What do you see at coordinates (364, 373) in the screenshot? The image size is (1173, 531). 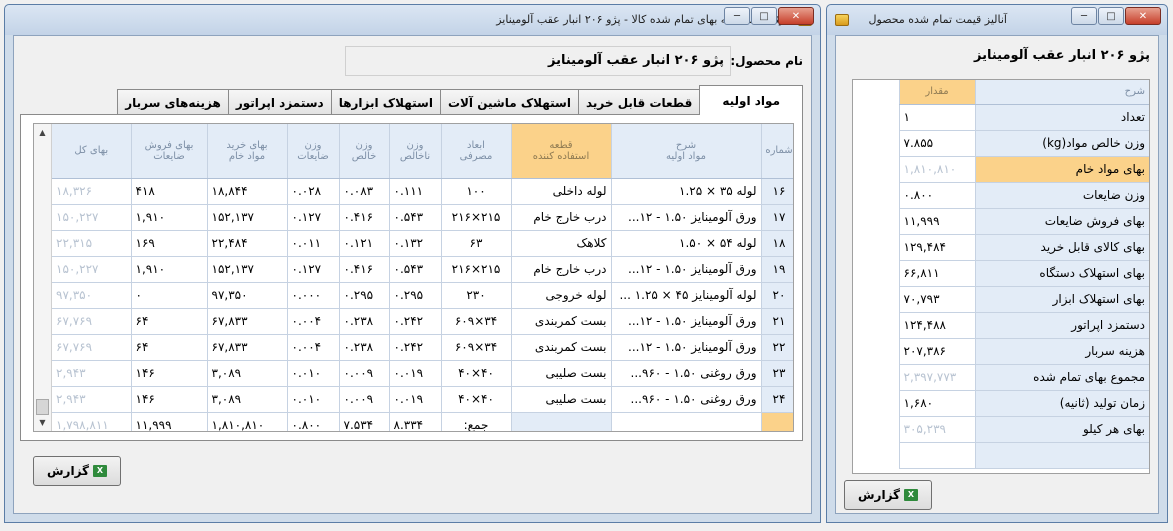 I see `row-net-weight: ۰.۰۰۹` at bounding box center [364, 373].